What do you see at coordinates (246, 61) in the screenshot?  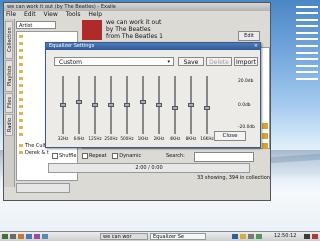 I see `import-button: Import` at bounding box center [246, 61].